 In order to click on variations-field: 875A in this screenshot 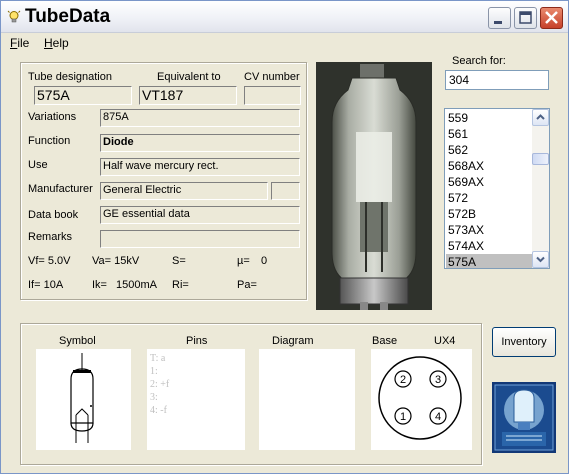, I will do `click(200, 118)`.